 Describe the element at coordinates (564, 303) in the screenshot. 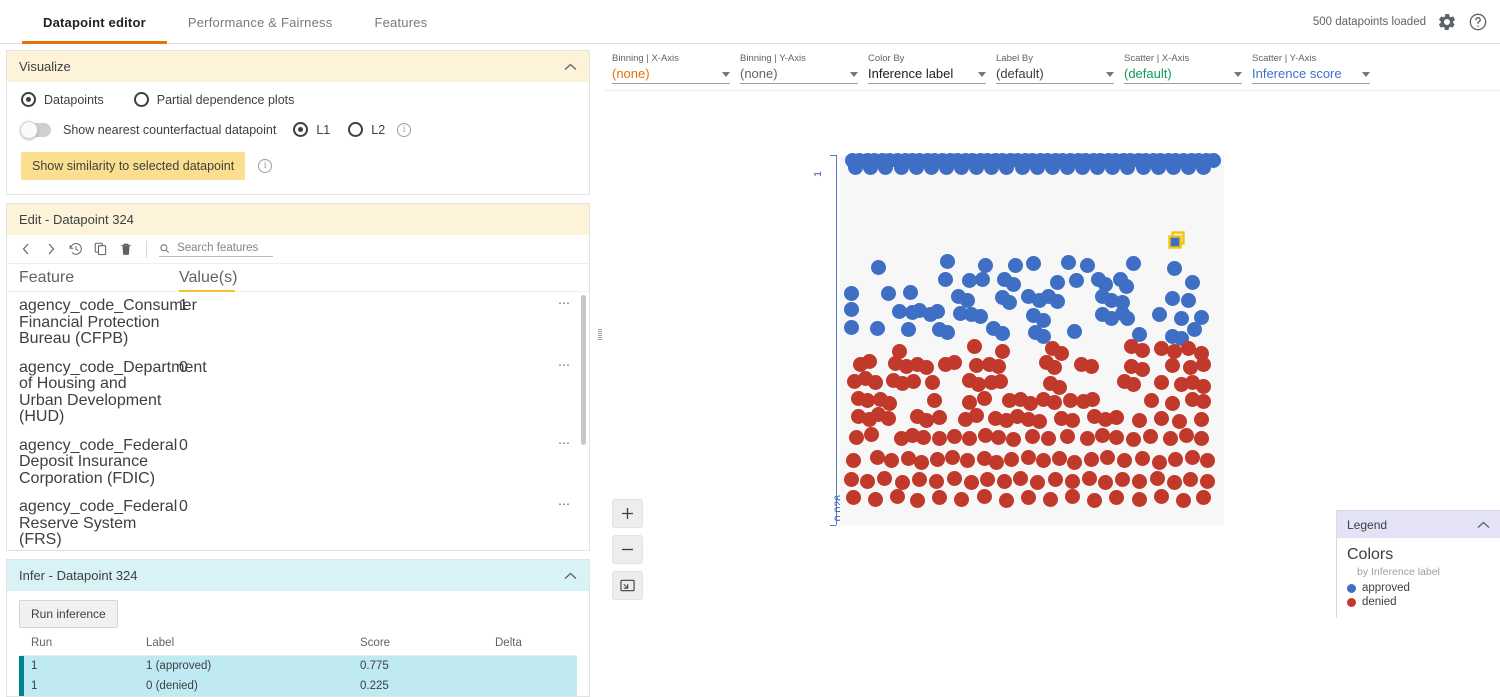

I see `more-options-icon: ⋯` at that location.